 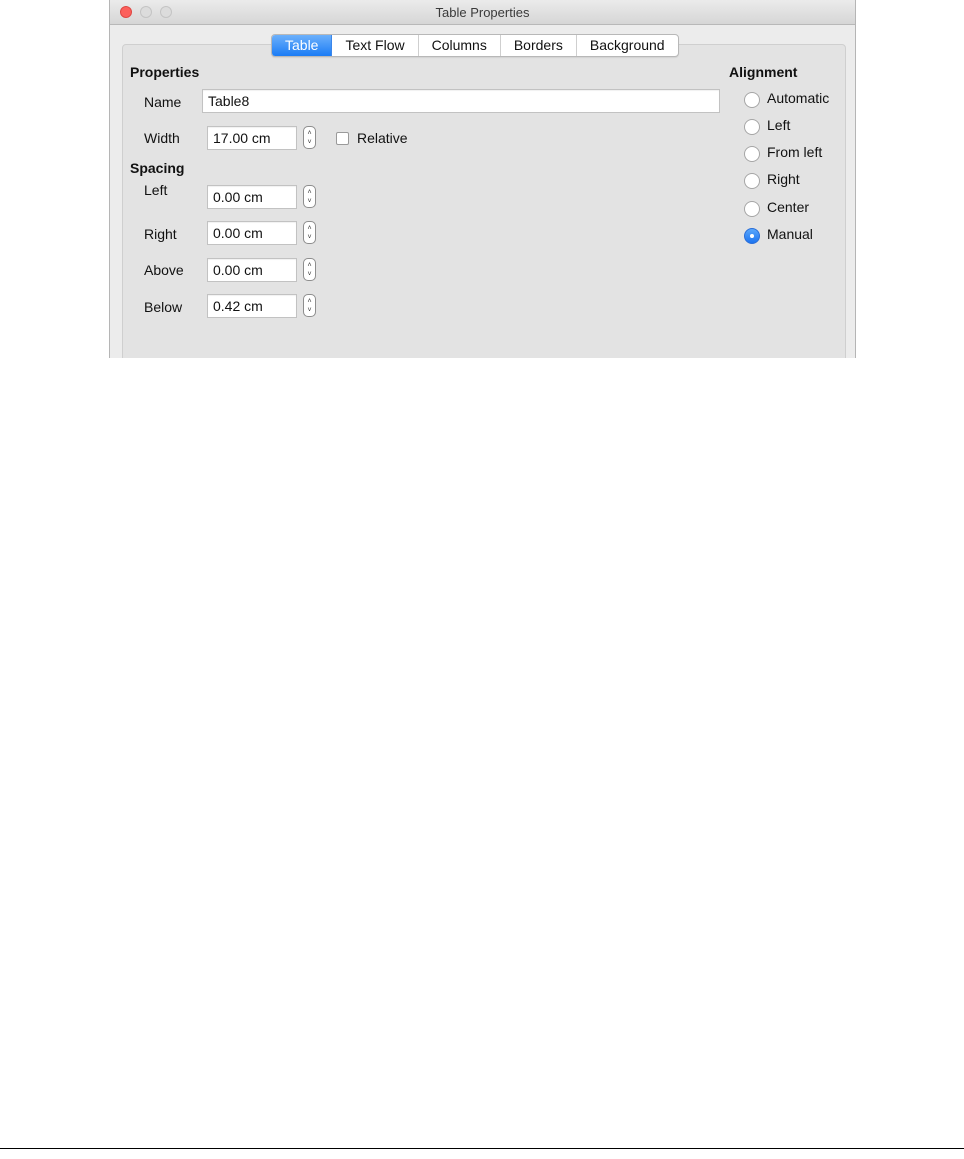 I want to click on tab-columns: Columns, so click(x=460, y=45).